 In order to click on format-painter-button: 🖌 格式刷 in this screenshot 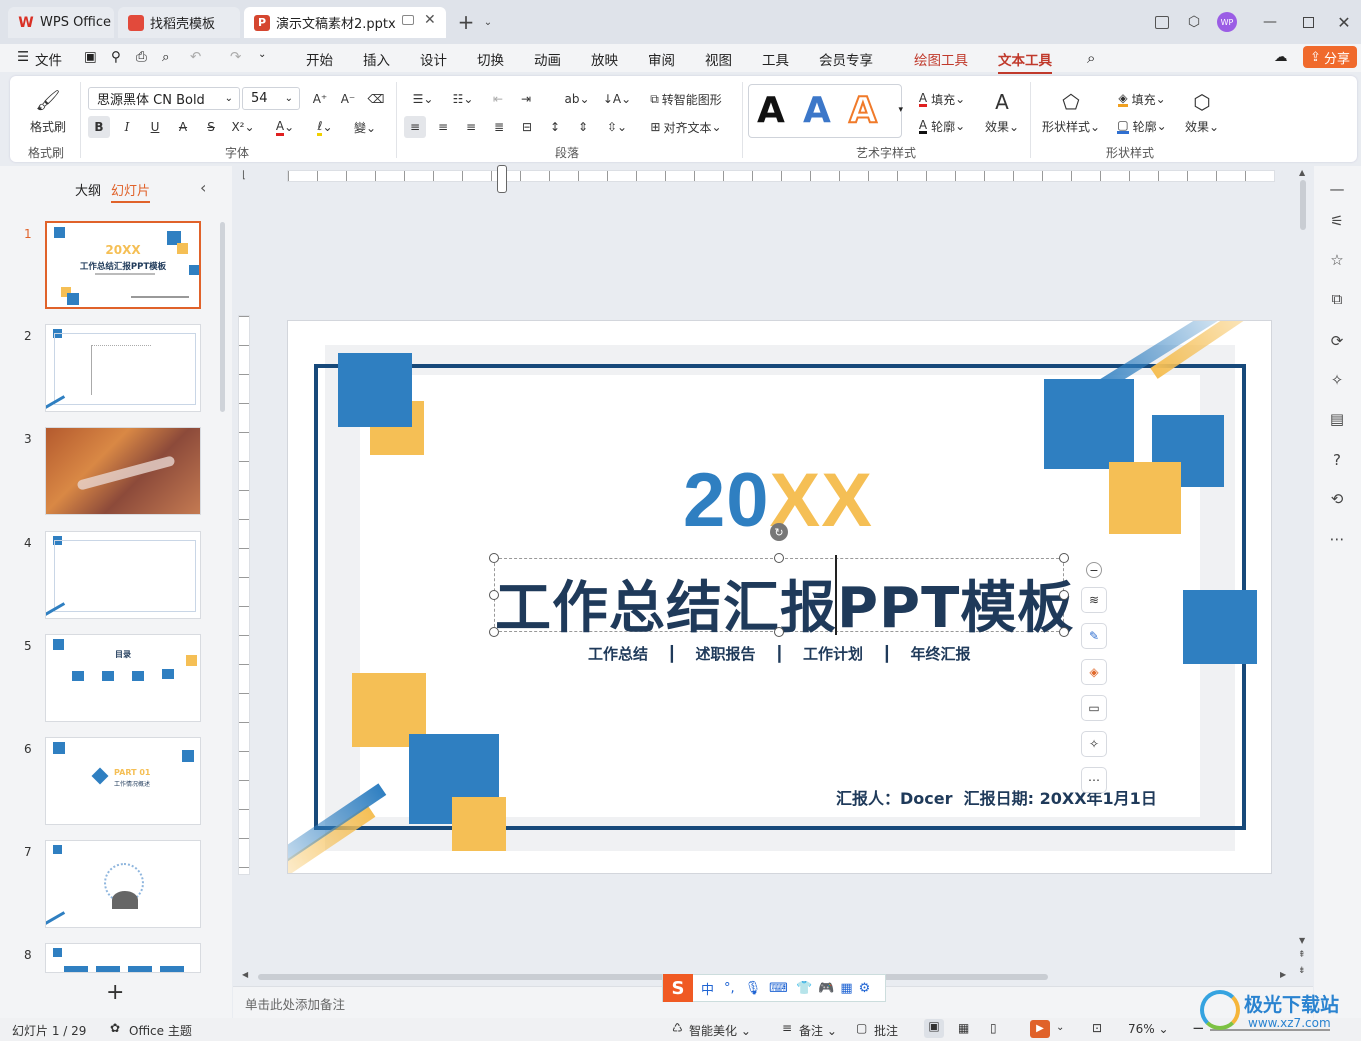, I will do `click(48, 111)`.